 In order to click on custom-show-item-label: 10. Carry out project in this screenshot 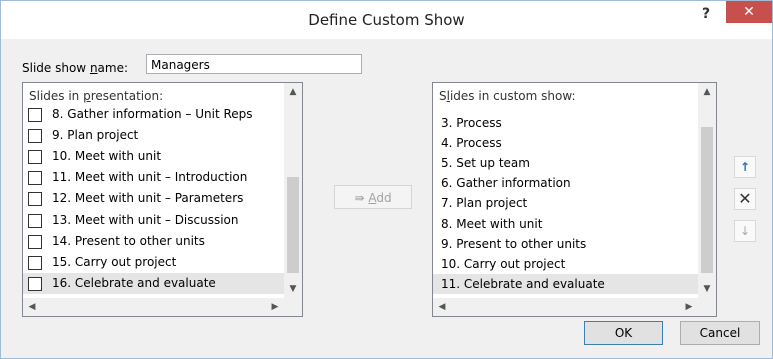, I will do `click(503, 263)`.